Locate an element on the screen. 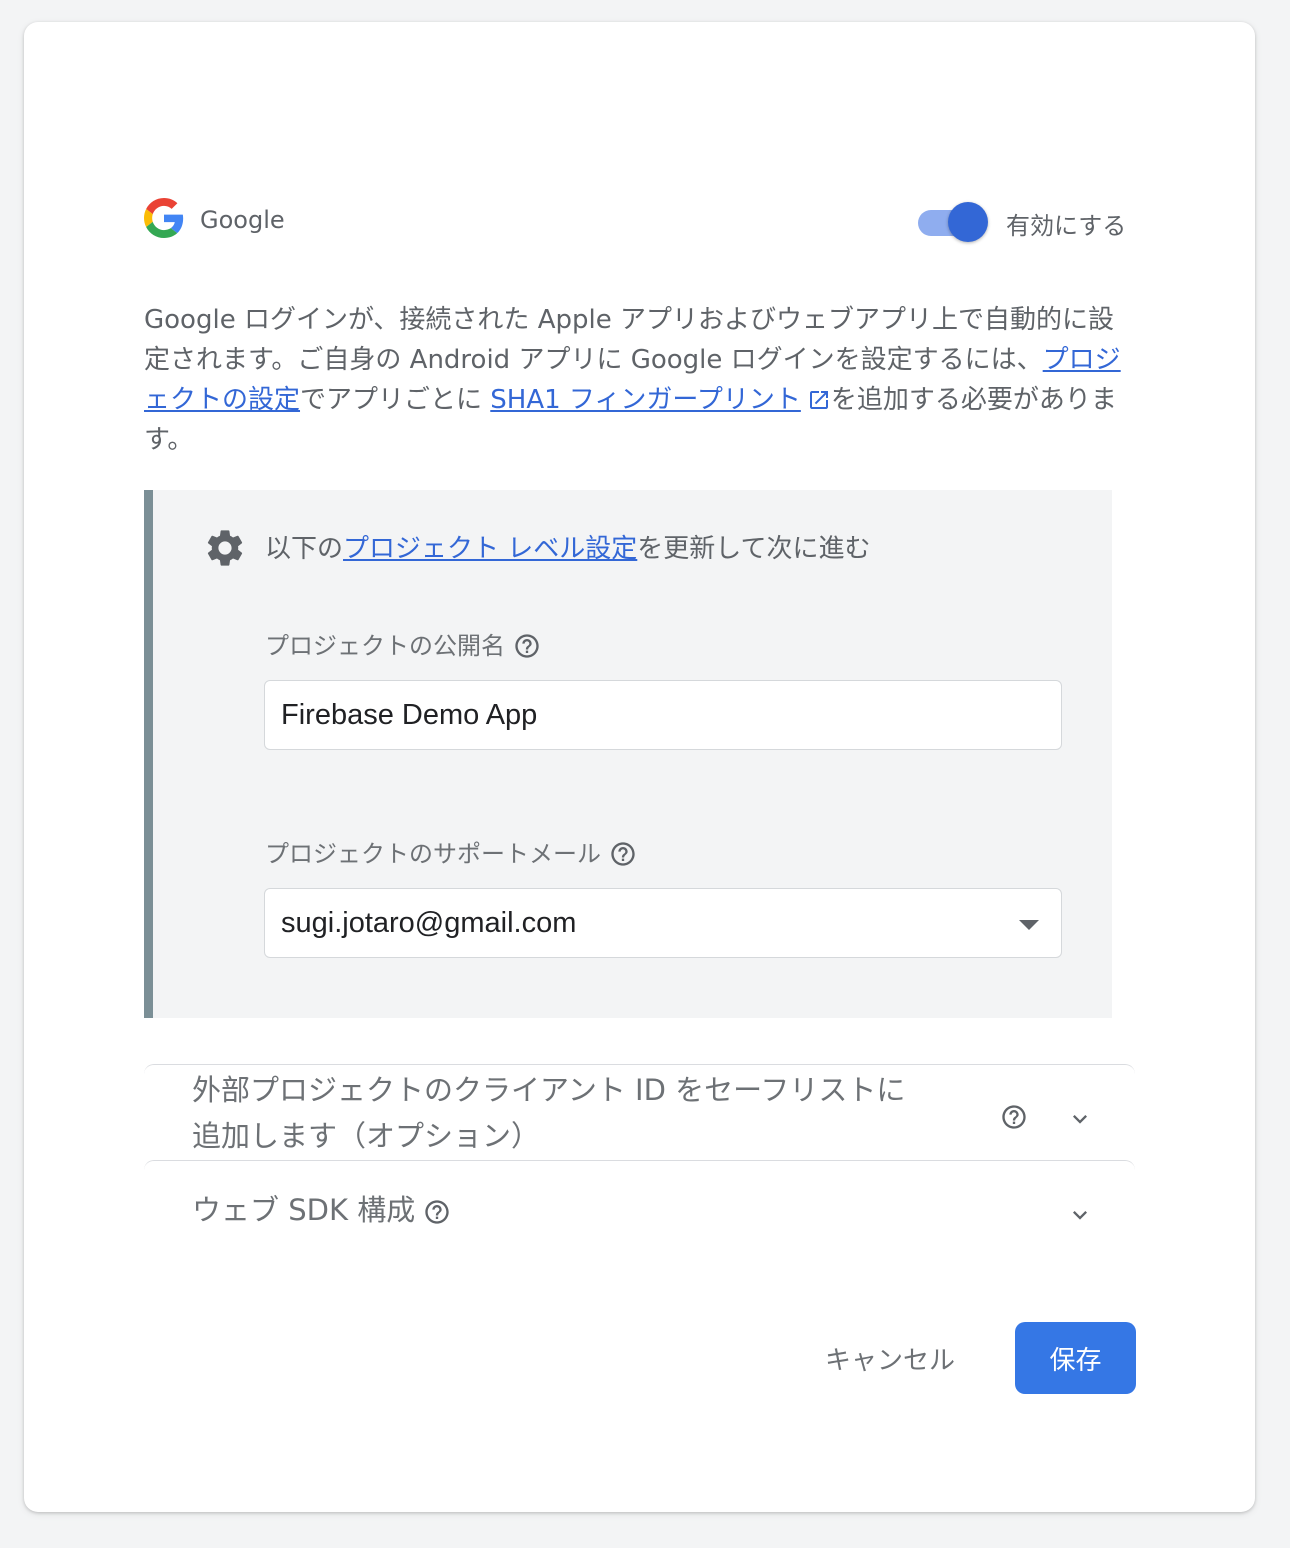  external-link-icon is located at coordinates (818, 400).